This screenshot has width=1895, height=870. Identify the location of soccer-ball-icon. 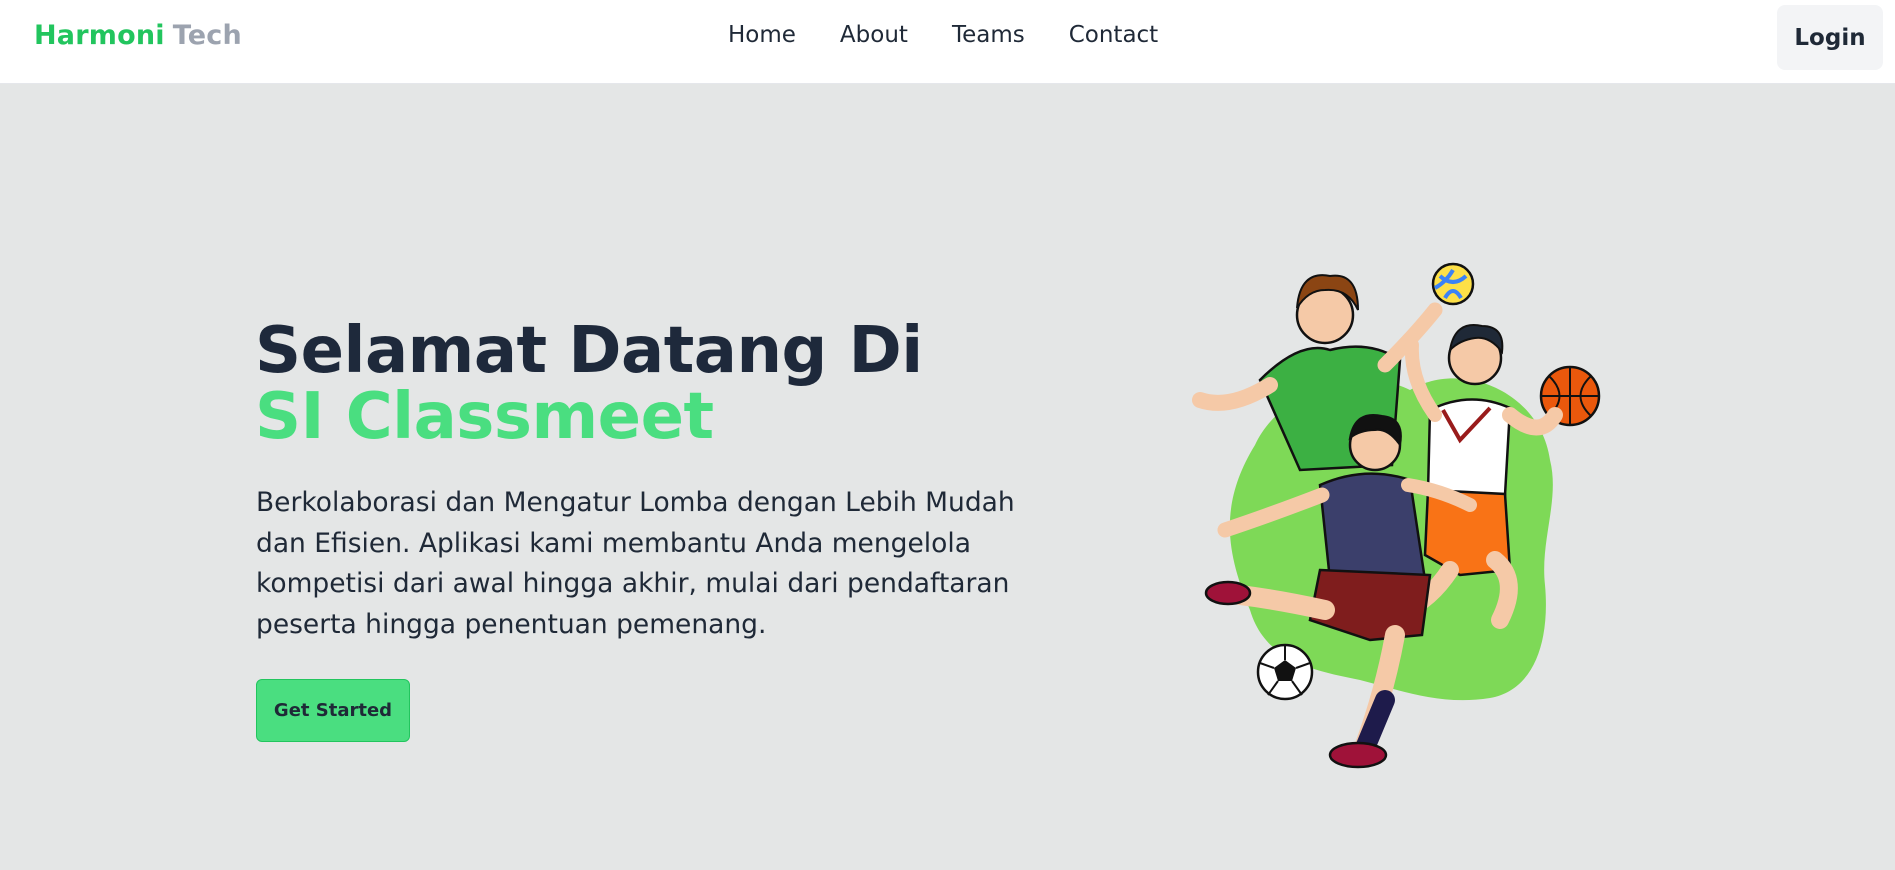
(1285, 672).